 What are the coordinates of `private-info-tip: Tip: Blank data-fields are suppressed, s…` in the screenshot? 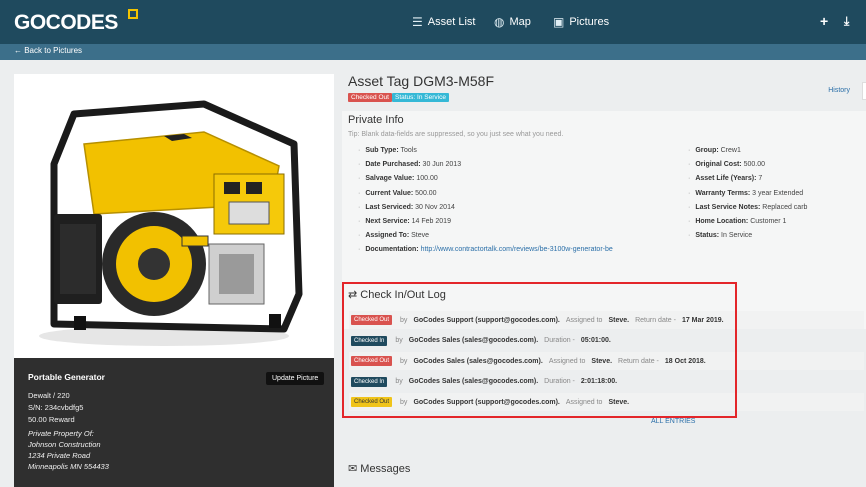 It's located at (456, 134).